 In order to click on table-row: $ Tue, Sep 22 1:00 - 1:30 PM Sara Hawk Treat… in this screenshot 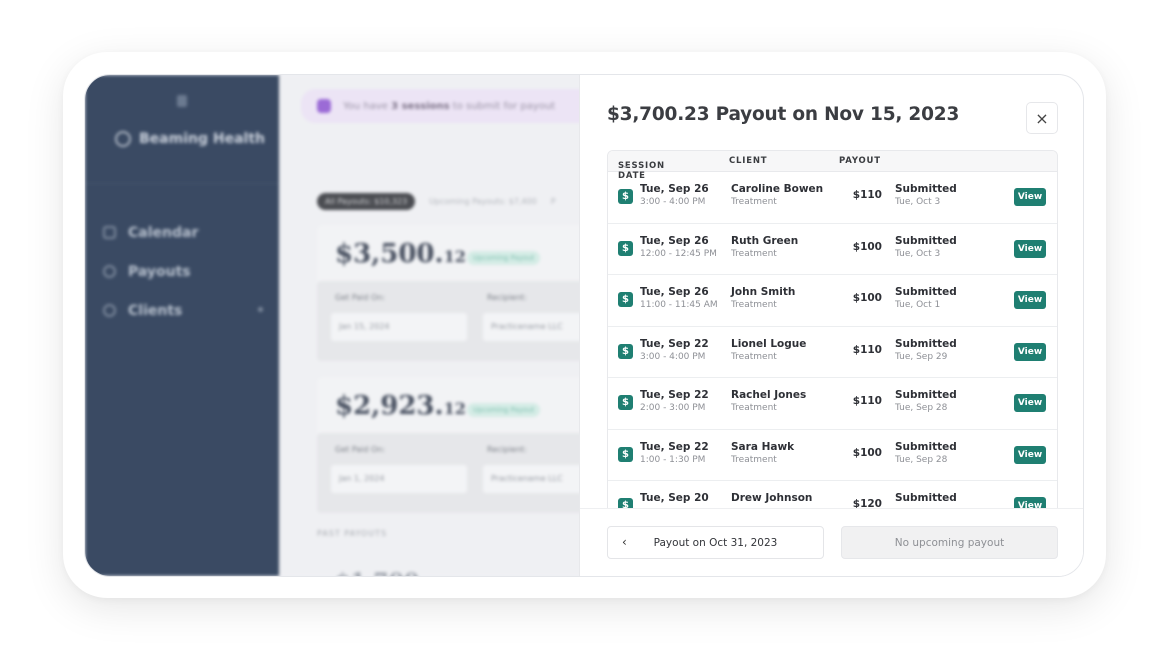, I will do `click(832, 455)`.